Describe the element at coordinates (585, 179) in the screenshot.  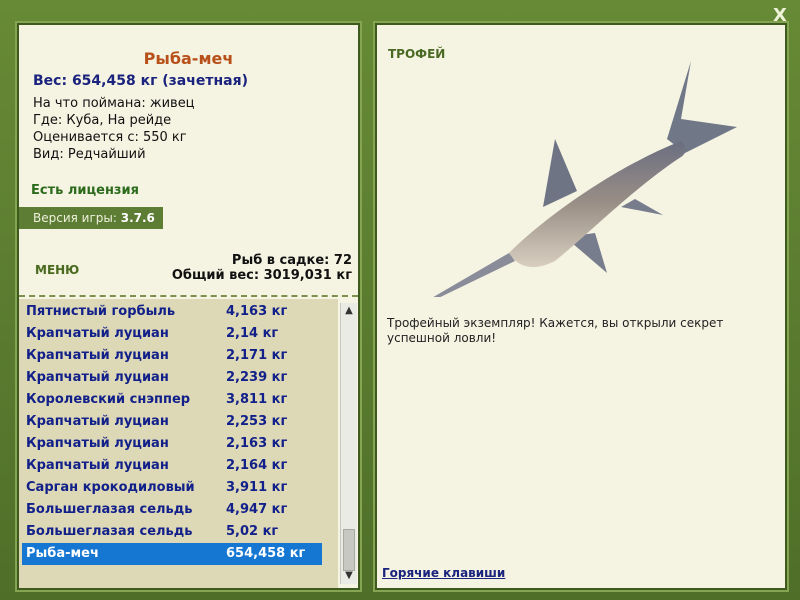
I see `swordfish-image` at that location.